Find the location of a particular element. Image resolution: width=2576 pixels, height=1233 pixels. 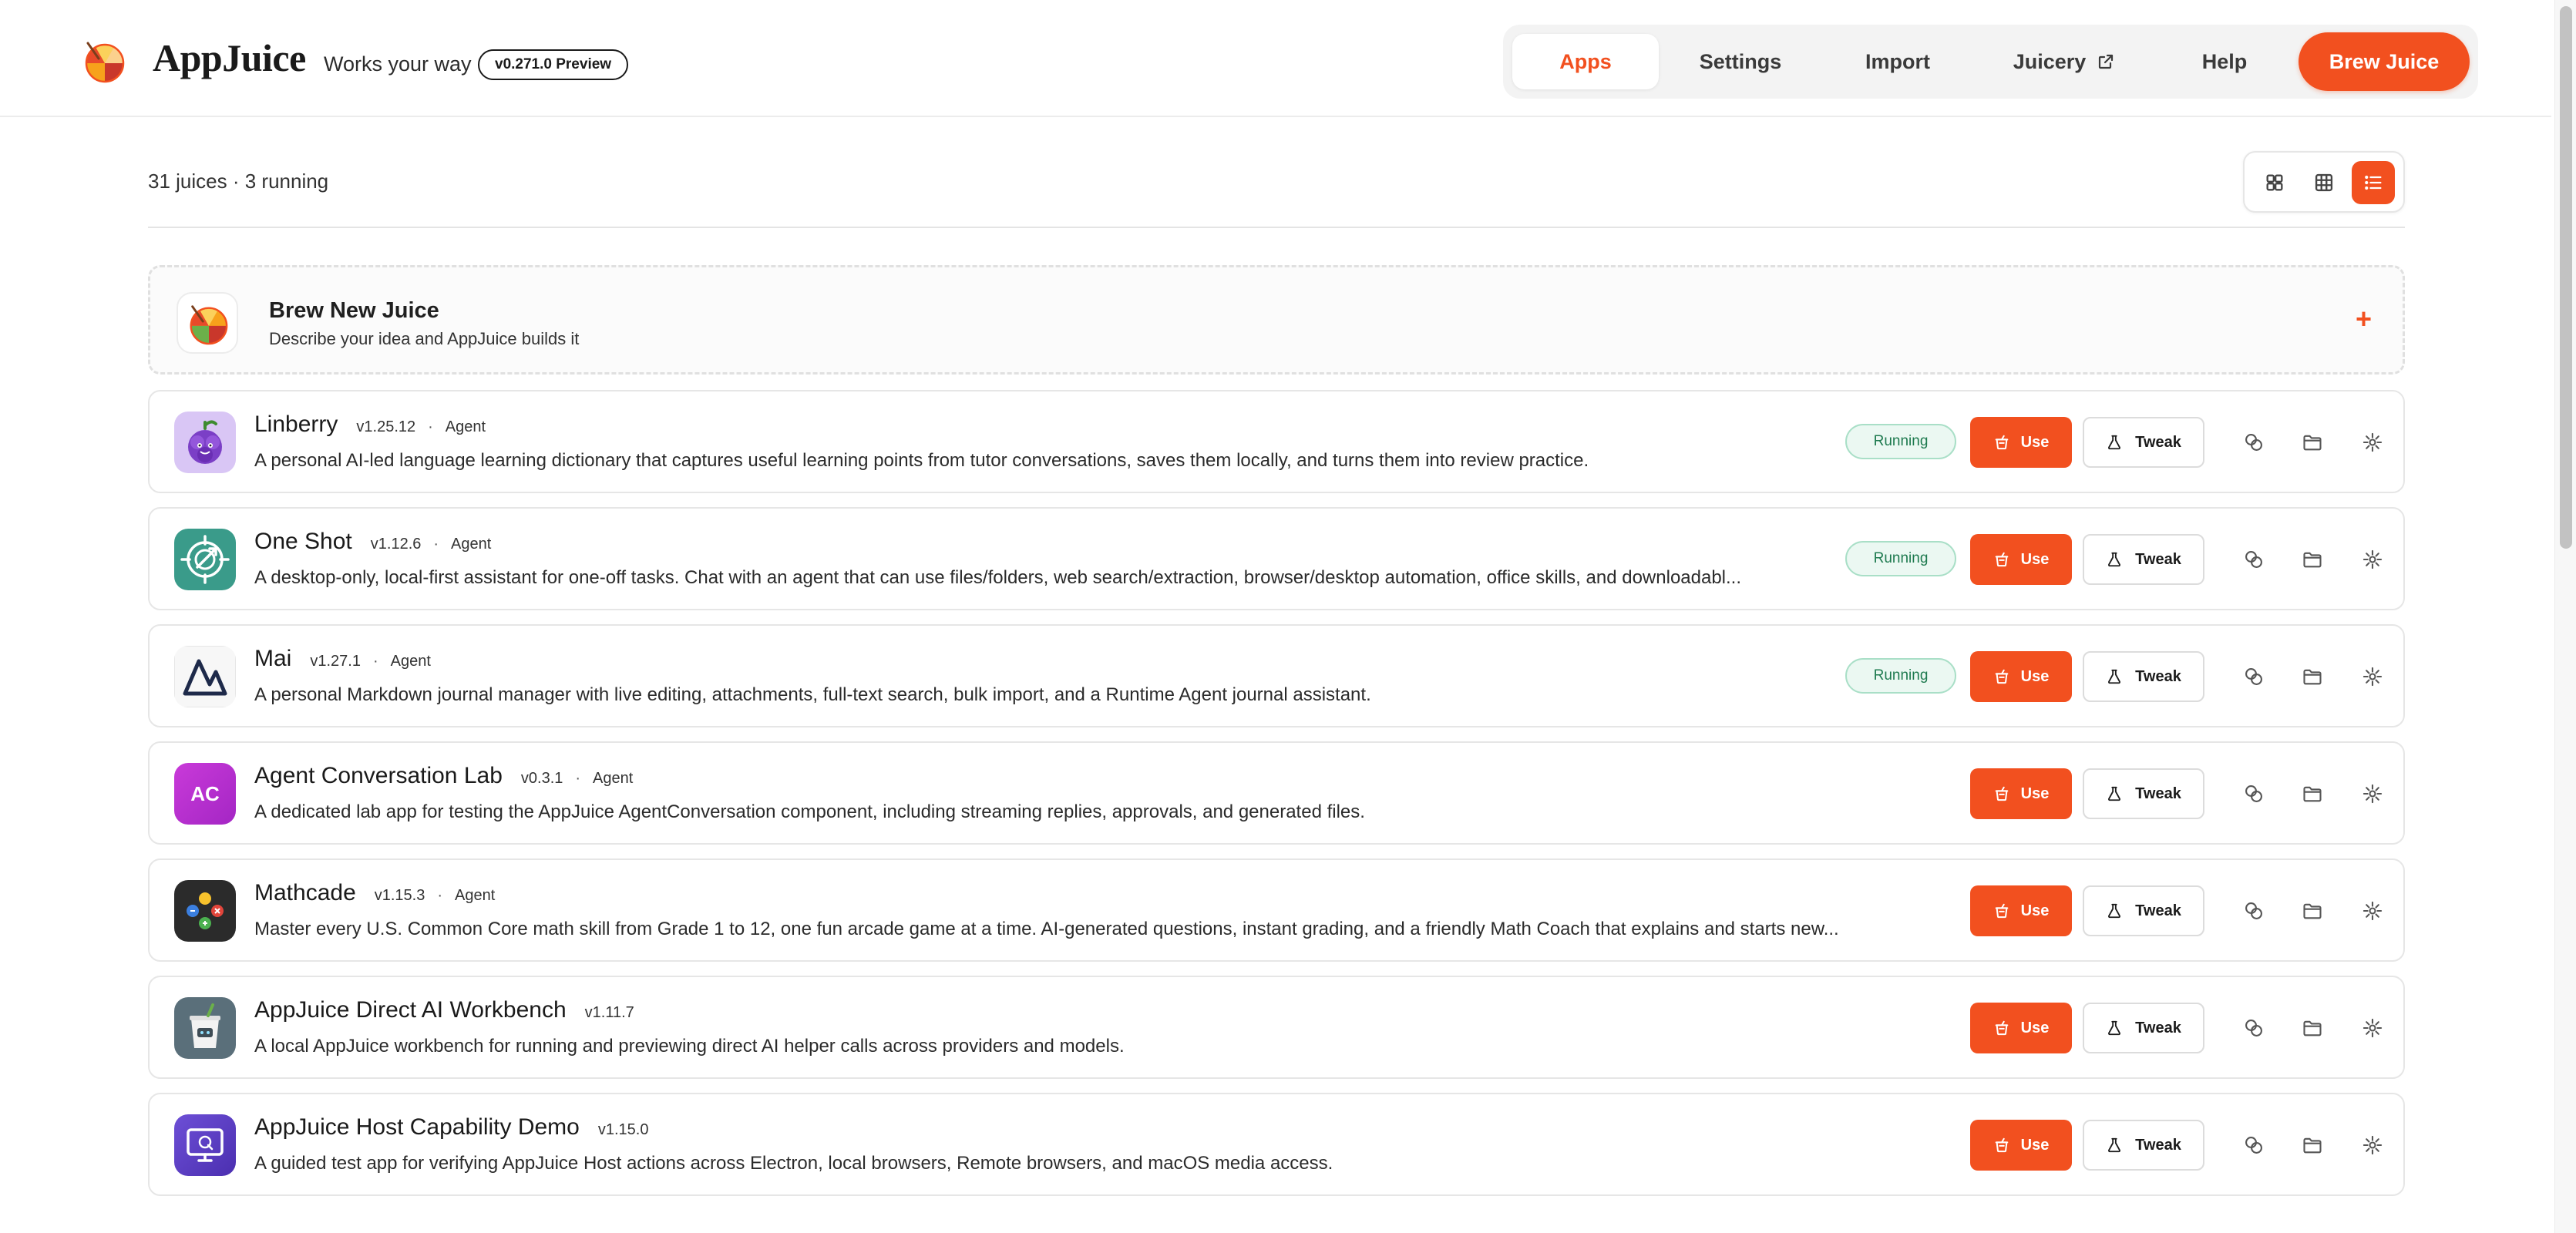

app-name: Linberry is located at coordinates (296, 425).